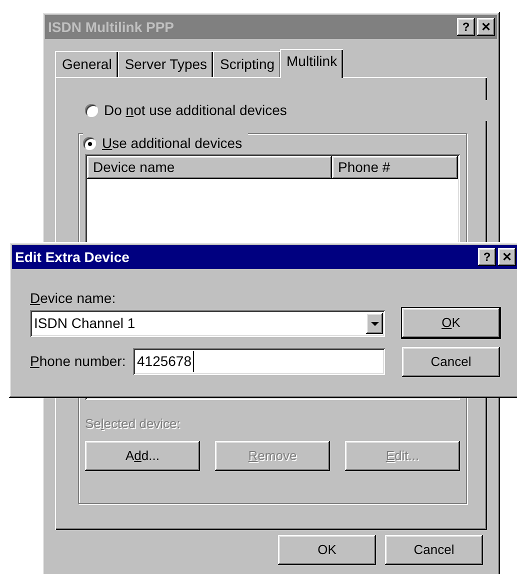 The image size is (517, 574). Describe the element at coordinates (247, 64) in the screenshot. I see `tab: Scripting` at that location.